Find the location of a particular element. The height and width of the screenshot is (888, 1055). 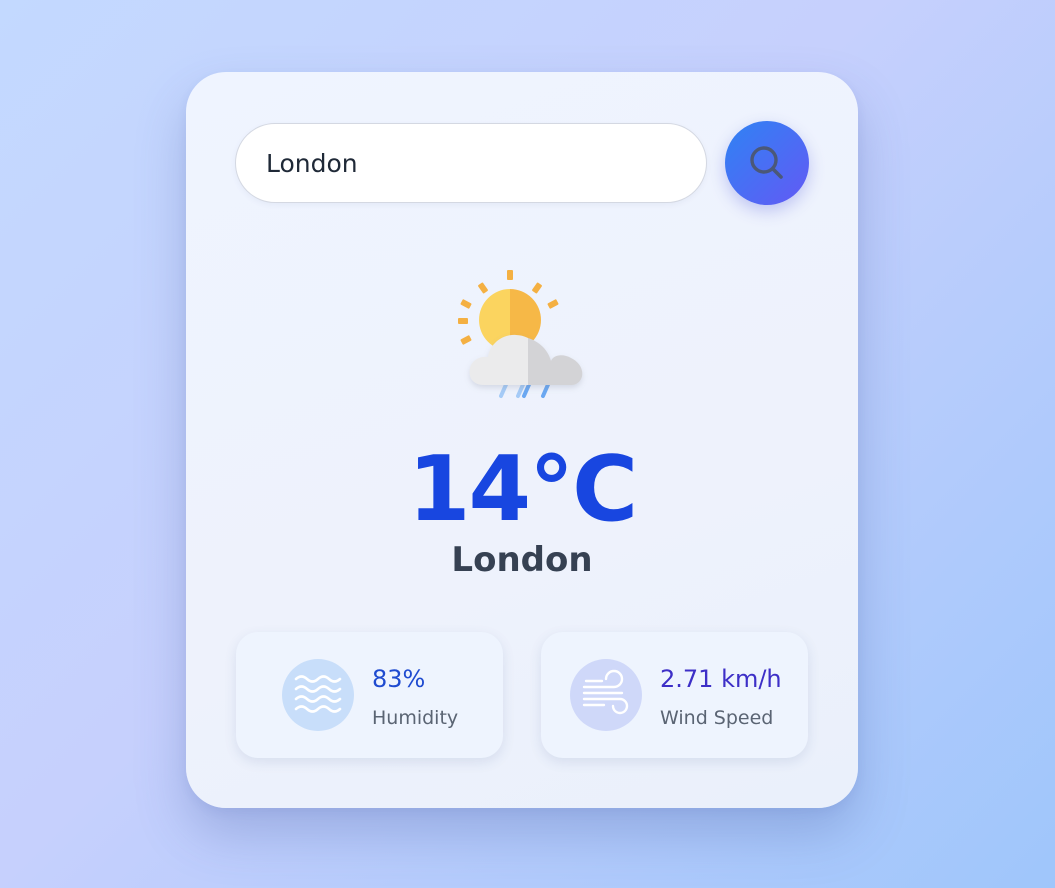

city-name: London is located at coordinates (522, 560).